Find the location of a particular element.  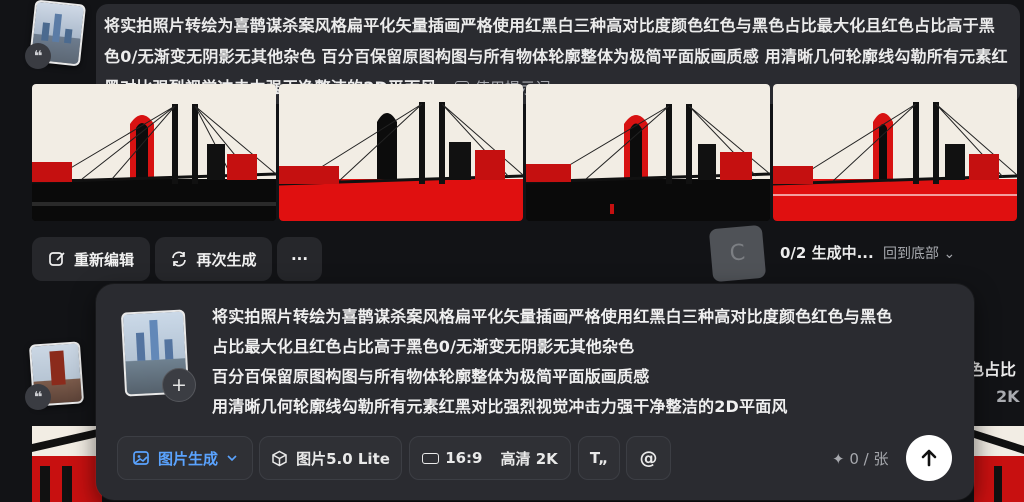

more-icon: ··· is located at coordinates (299, 259).